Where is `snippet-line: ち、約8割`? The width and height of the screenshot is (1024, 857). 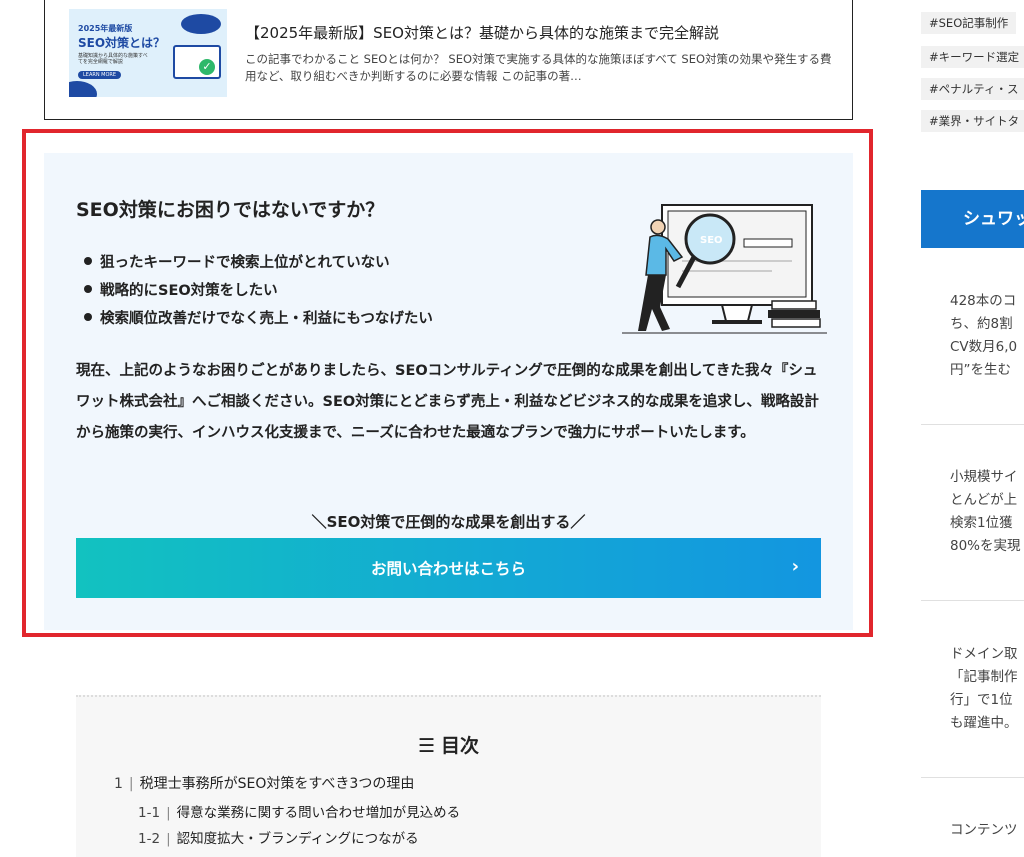
snippet-line: ち、約8割 is located at coordinates (981, 324).